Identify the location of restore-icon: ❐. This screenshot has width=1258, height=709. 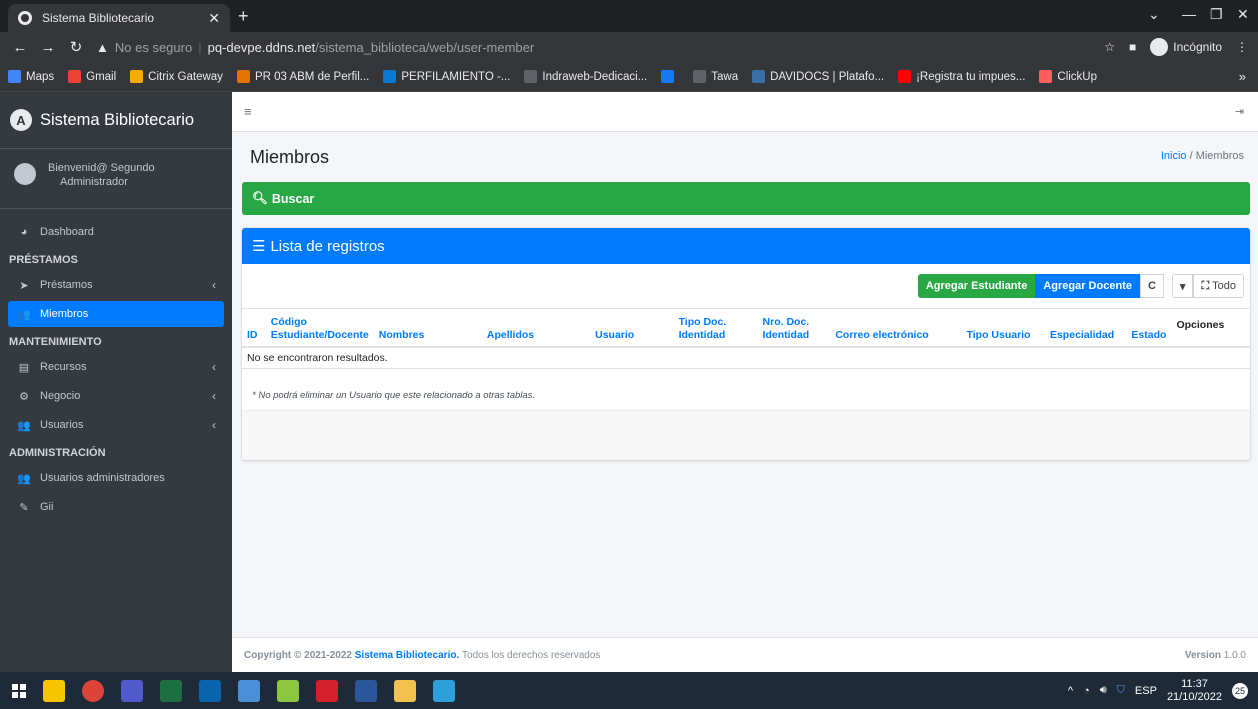
(1216, 14).